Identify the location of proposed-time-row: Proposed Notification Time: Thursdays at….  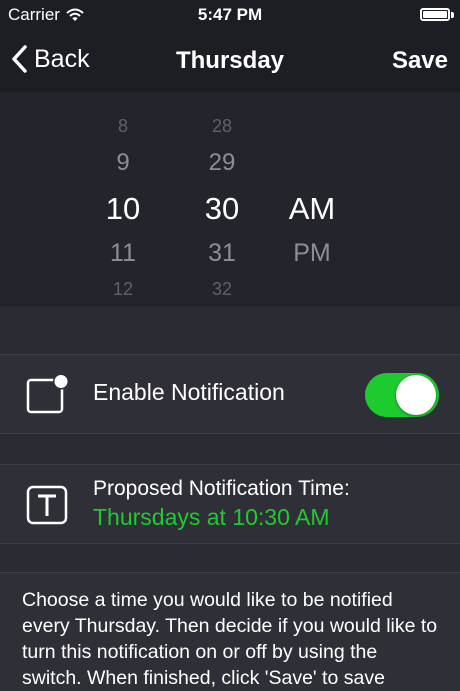
(230, 504).